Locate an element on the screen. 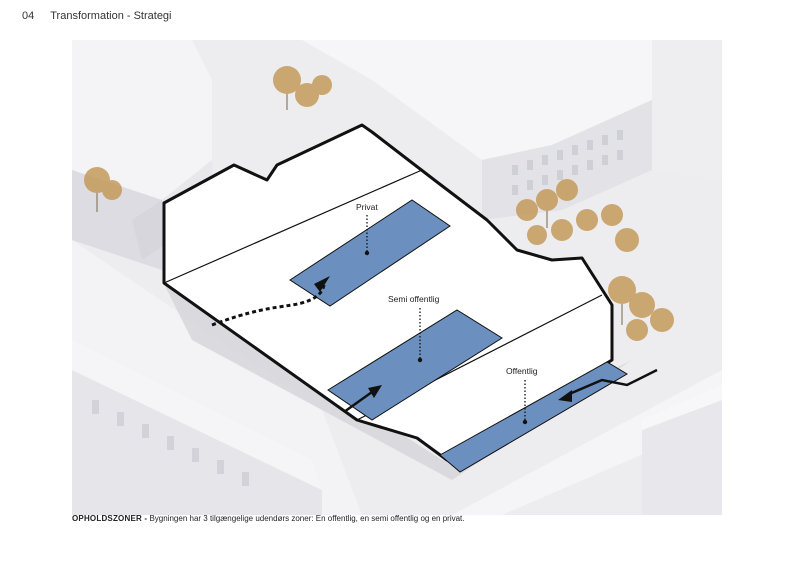 The height and width of the screenshot is (569, 804). zone-label-semi-public: Semi offentlig is located at coordinates (414, 299).